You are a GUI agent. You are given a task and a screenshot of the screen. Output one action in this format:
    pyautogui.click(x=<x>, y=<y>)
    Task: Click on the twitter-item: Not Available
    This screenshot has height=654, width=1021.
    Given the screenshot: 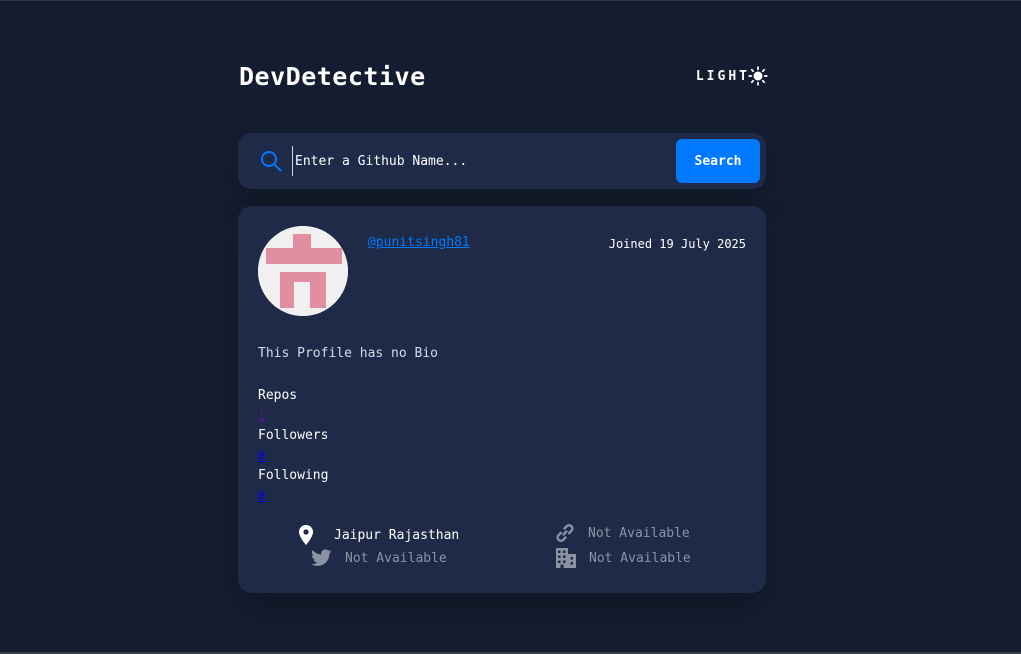 What is the action you would take?
    pyautogui.click(x=378, y=558)
    